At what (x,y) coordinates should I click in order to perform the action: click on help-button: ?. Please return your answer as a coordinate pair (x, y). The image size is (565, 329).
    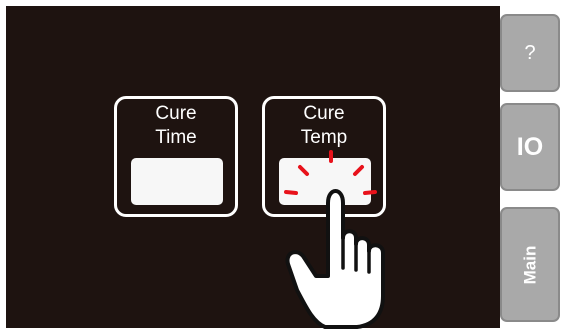
    Looking at the image, I should click on (530, 53).